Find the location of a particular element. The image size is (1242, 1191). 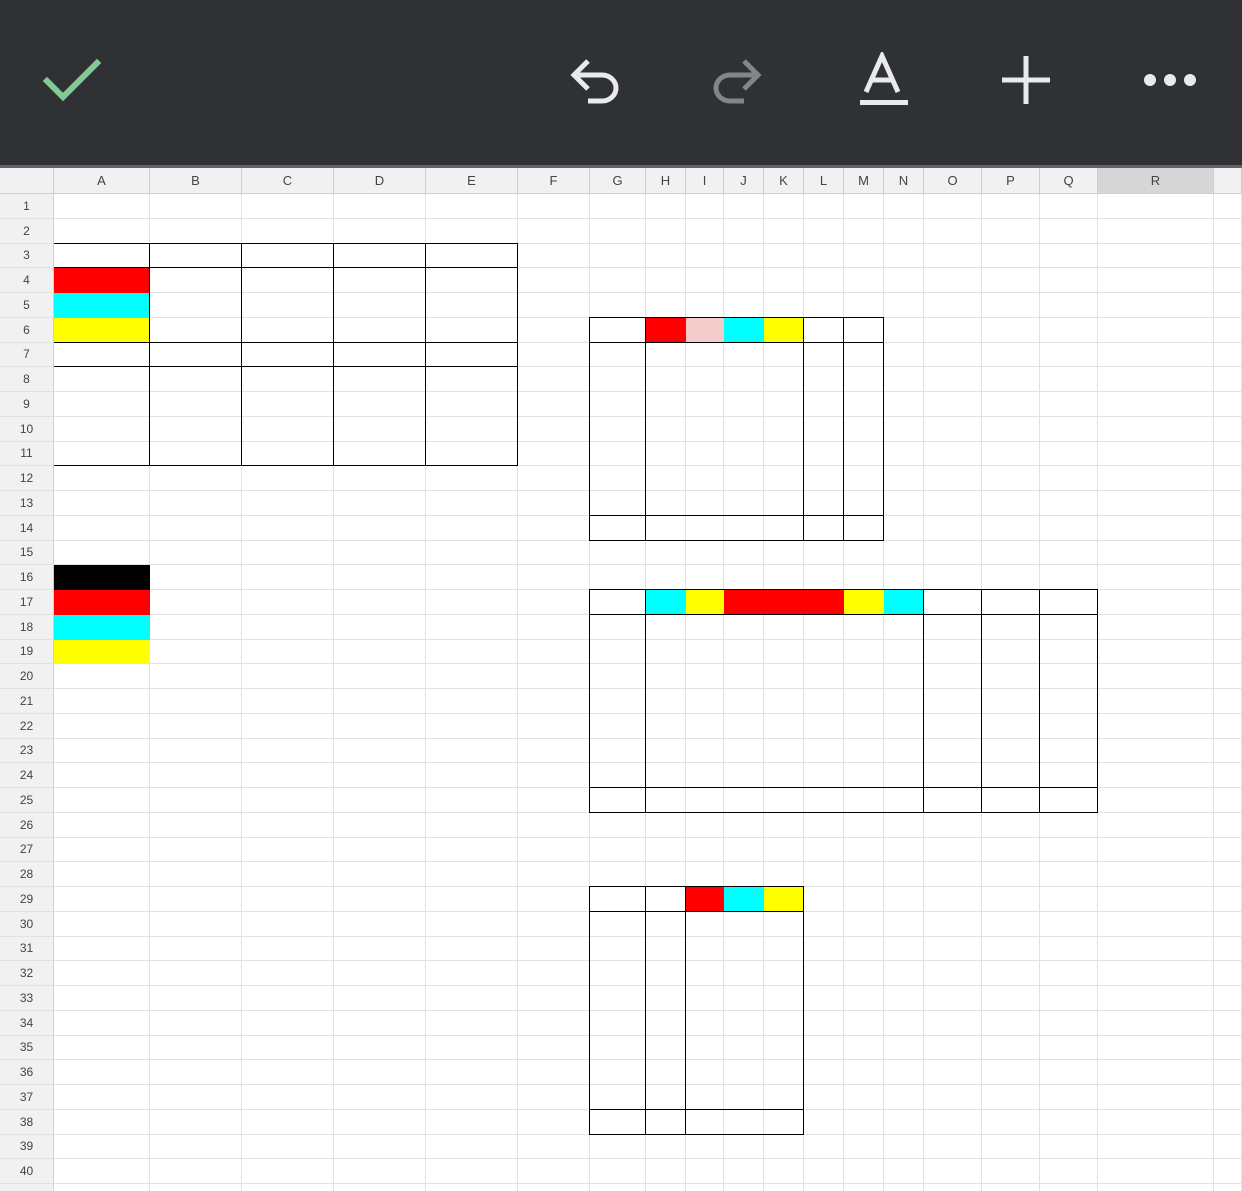

cell-C10 is located at coordinates (288, 429).